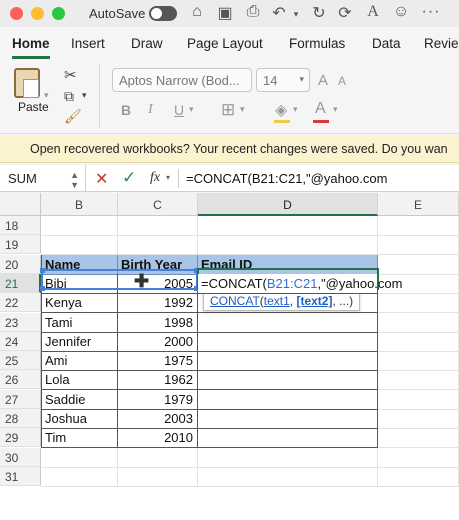 The width and height of the screenshot is (459, 520). Describe the element at coordinates (281, 110) in the screenshot. I see `fill-color-icon: ◈` at that location.